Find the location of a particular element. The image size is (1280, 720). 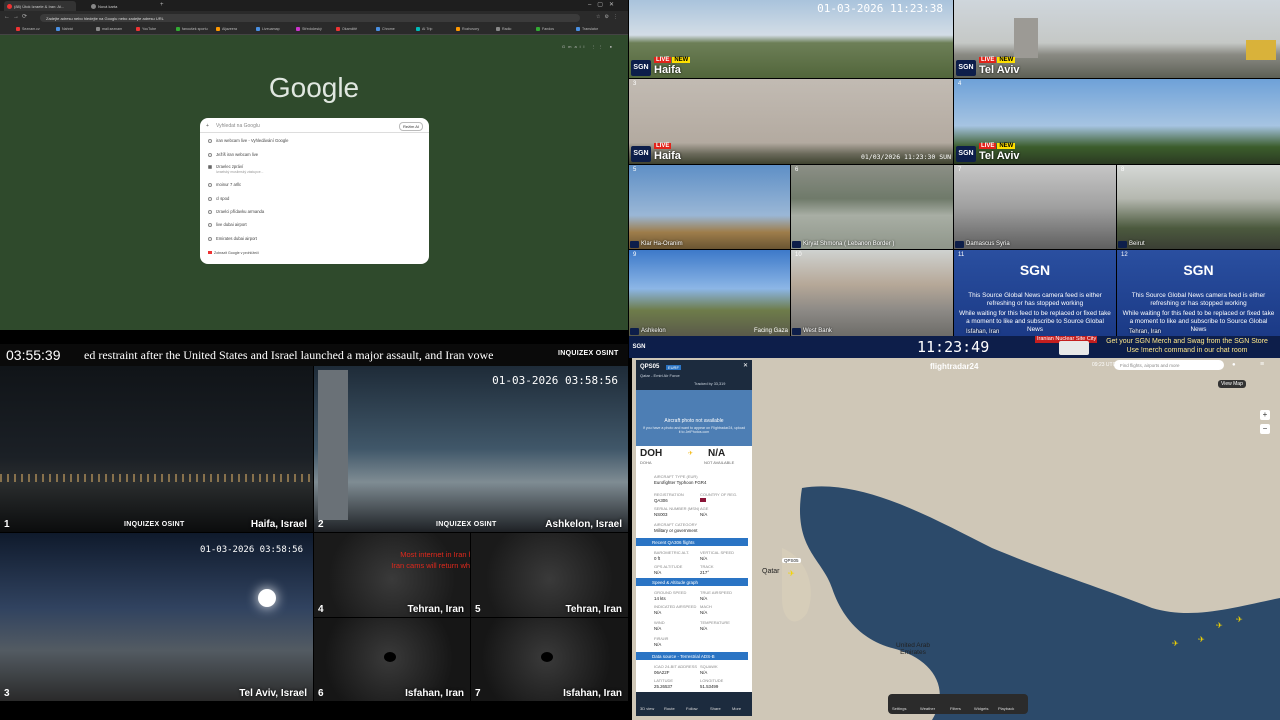

filters-button: Filters is located at coordinates (955, 708).